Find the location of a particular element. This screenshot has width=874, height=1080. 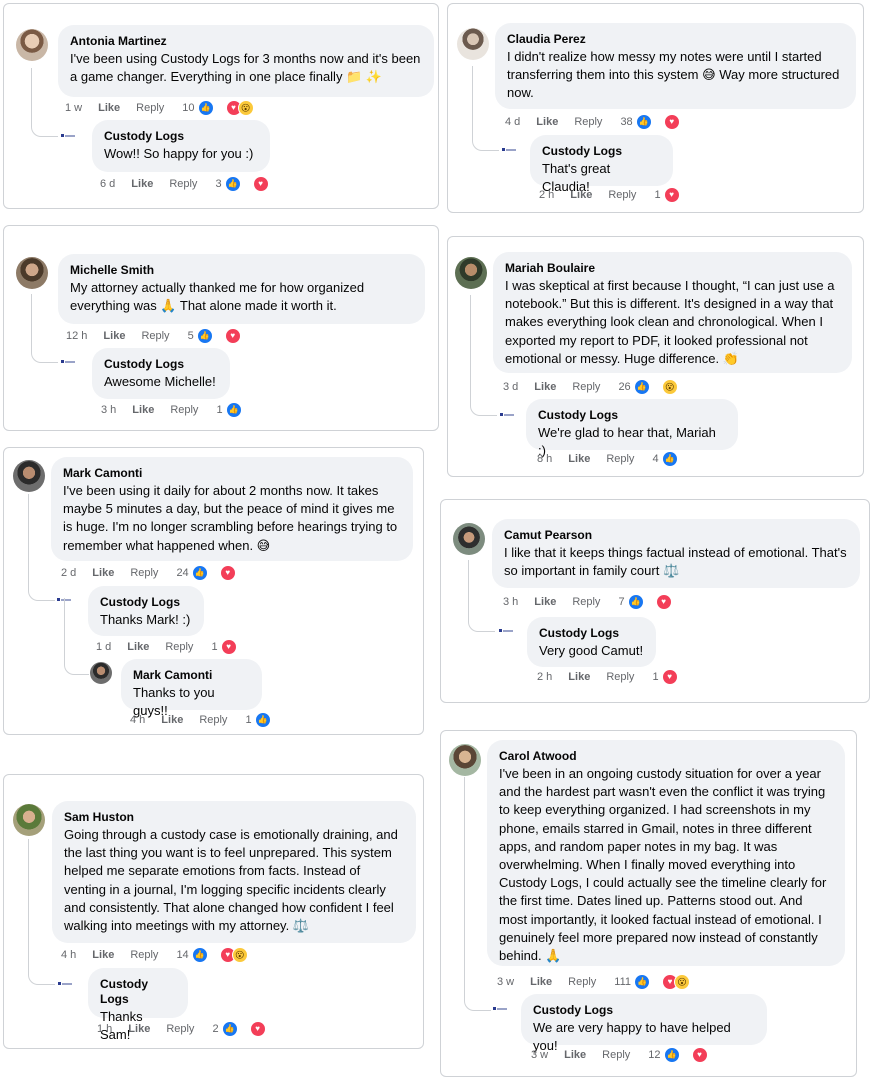

comment-time: 4 d is located at coordinates (512, 122).